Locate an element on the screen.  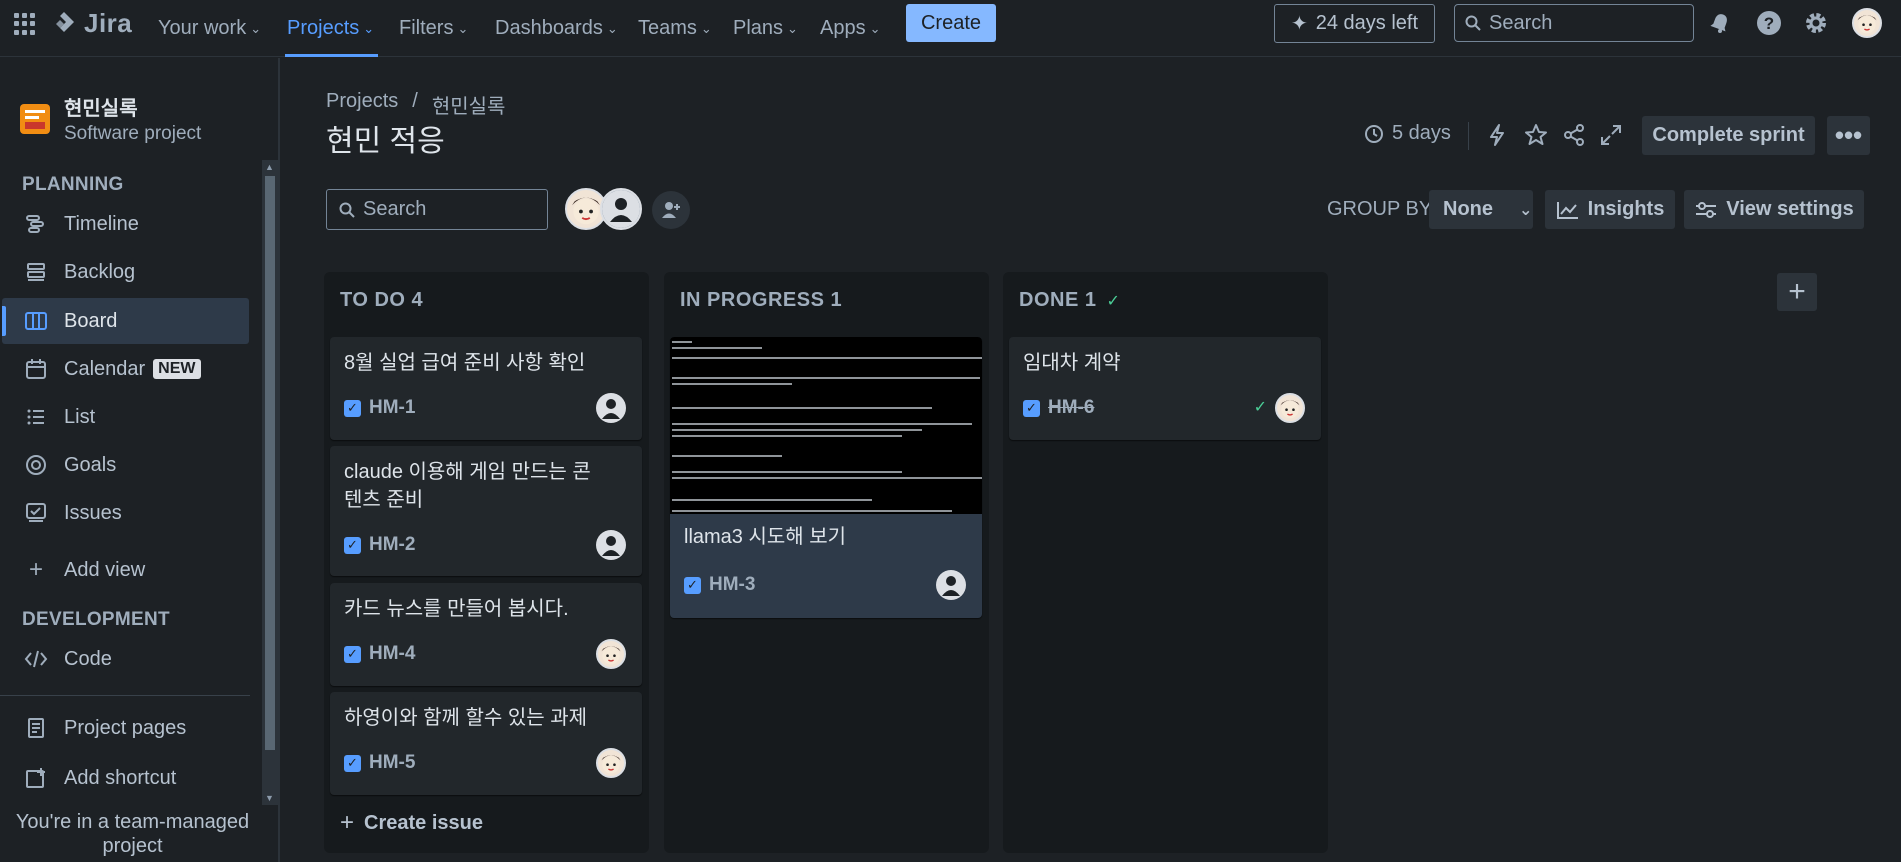
planning-heading: PLANNING is located at coordinates (73, 184).